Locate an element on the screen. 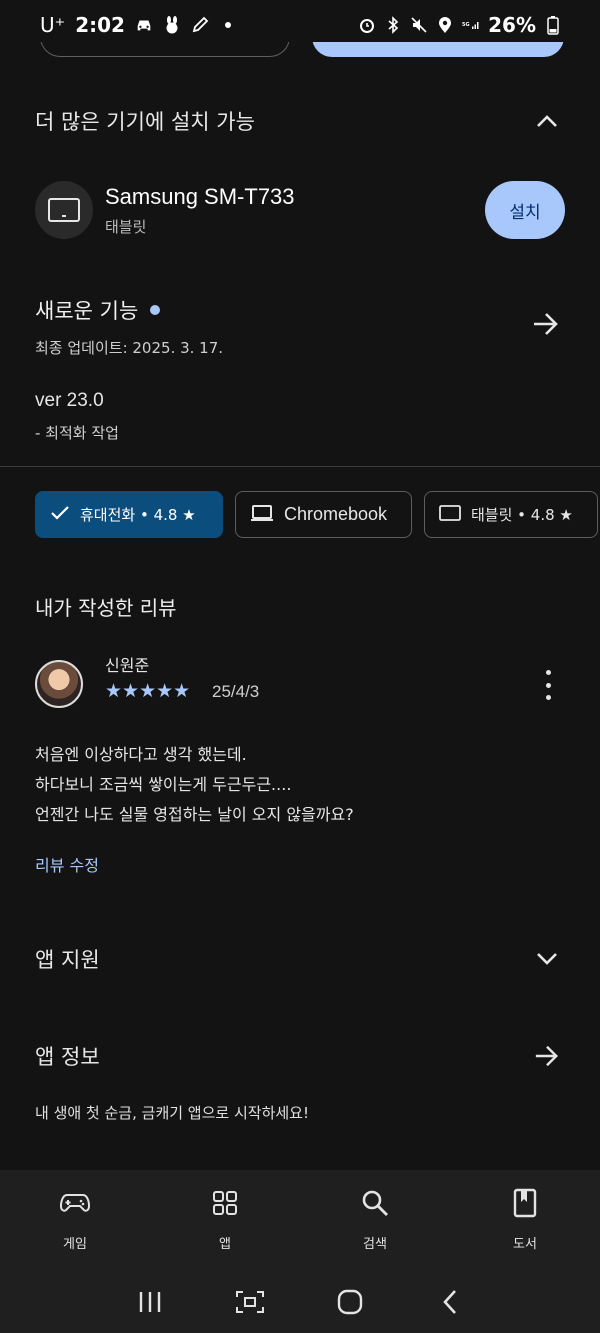  reviewer-name: 신원준 is located at coordinates (127, 665).